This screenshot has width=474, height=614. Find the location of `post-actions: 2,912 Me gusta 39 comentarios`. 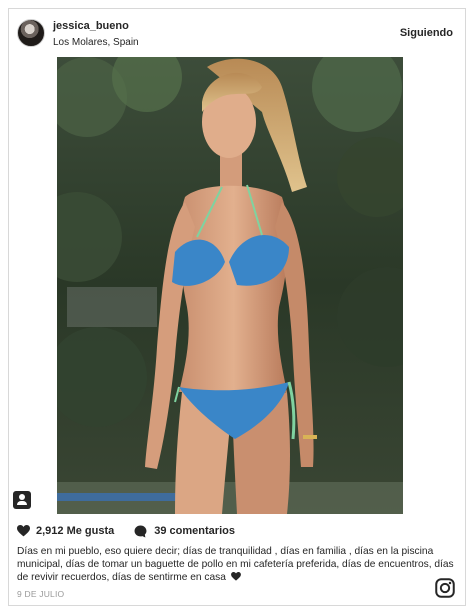

post-actions: 2,912 Me gusta 39 comentarios is located at coordinates (126, 531).